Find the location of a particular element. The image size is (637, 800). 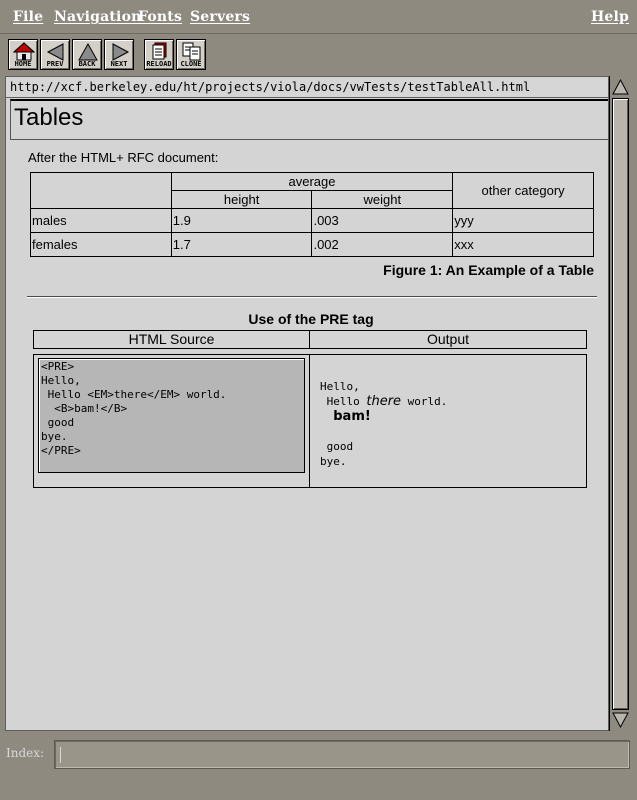

index-input is located at coordinates (342, 754).